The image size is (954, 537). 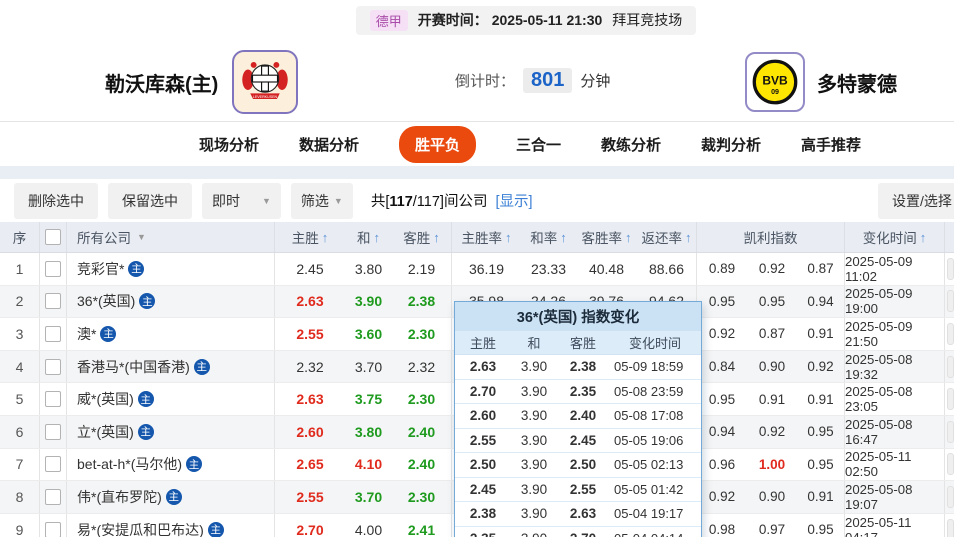 I want to click on kelly-away: 0.92, so click(x=821, y=366).